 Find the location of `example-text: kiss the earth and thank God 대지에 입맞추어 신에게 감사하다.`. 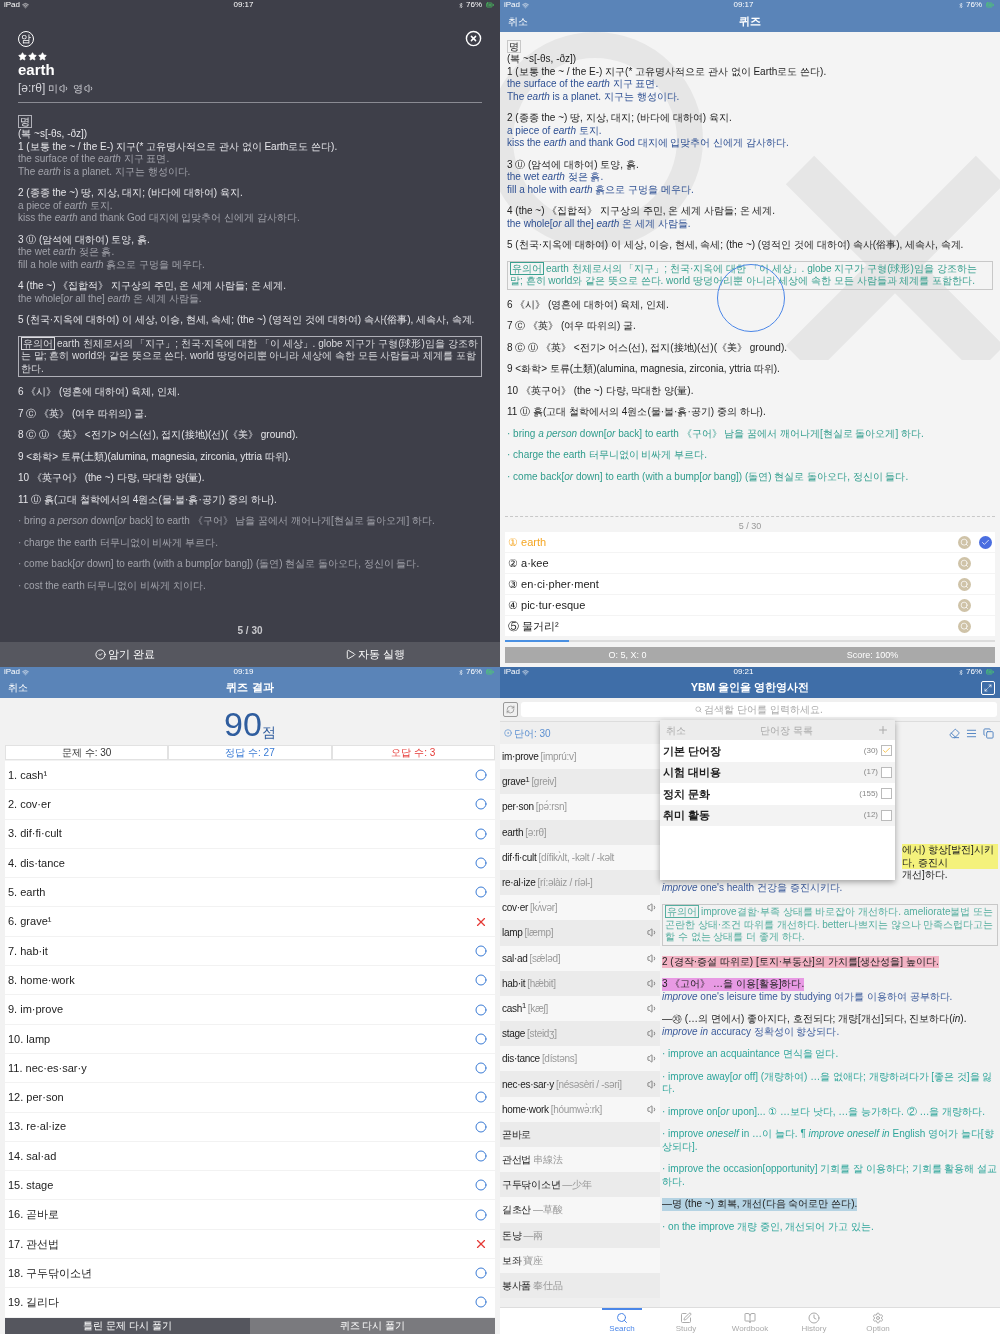

example-text: kiss the earth and thank God 대지에 입맞추어 신에게 감사하다. is located at coordinates (648, 143).